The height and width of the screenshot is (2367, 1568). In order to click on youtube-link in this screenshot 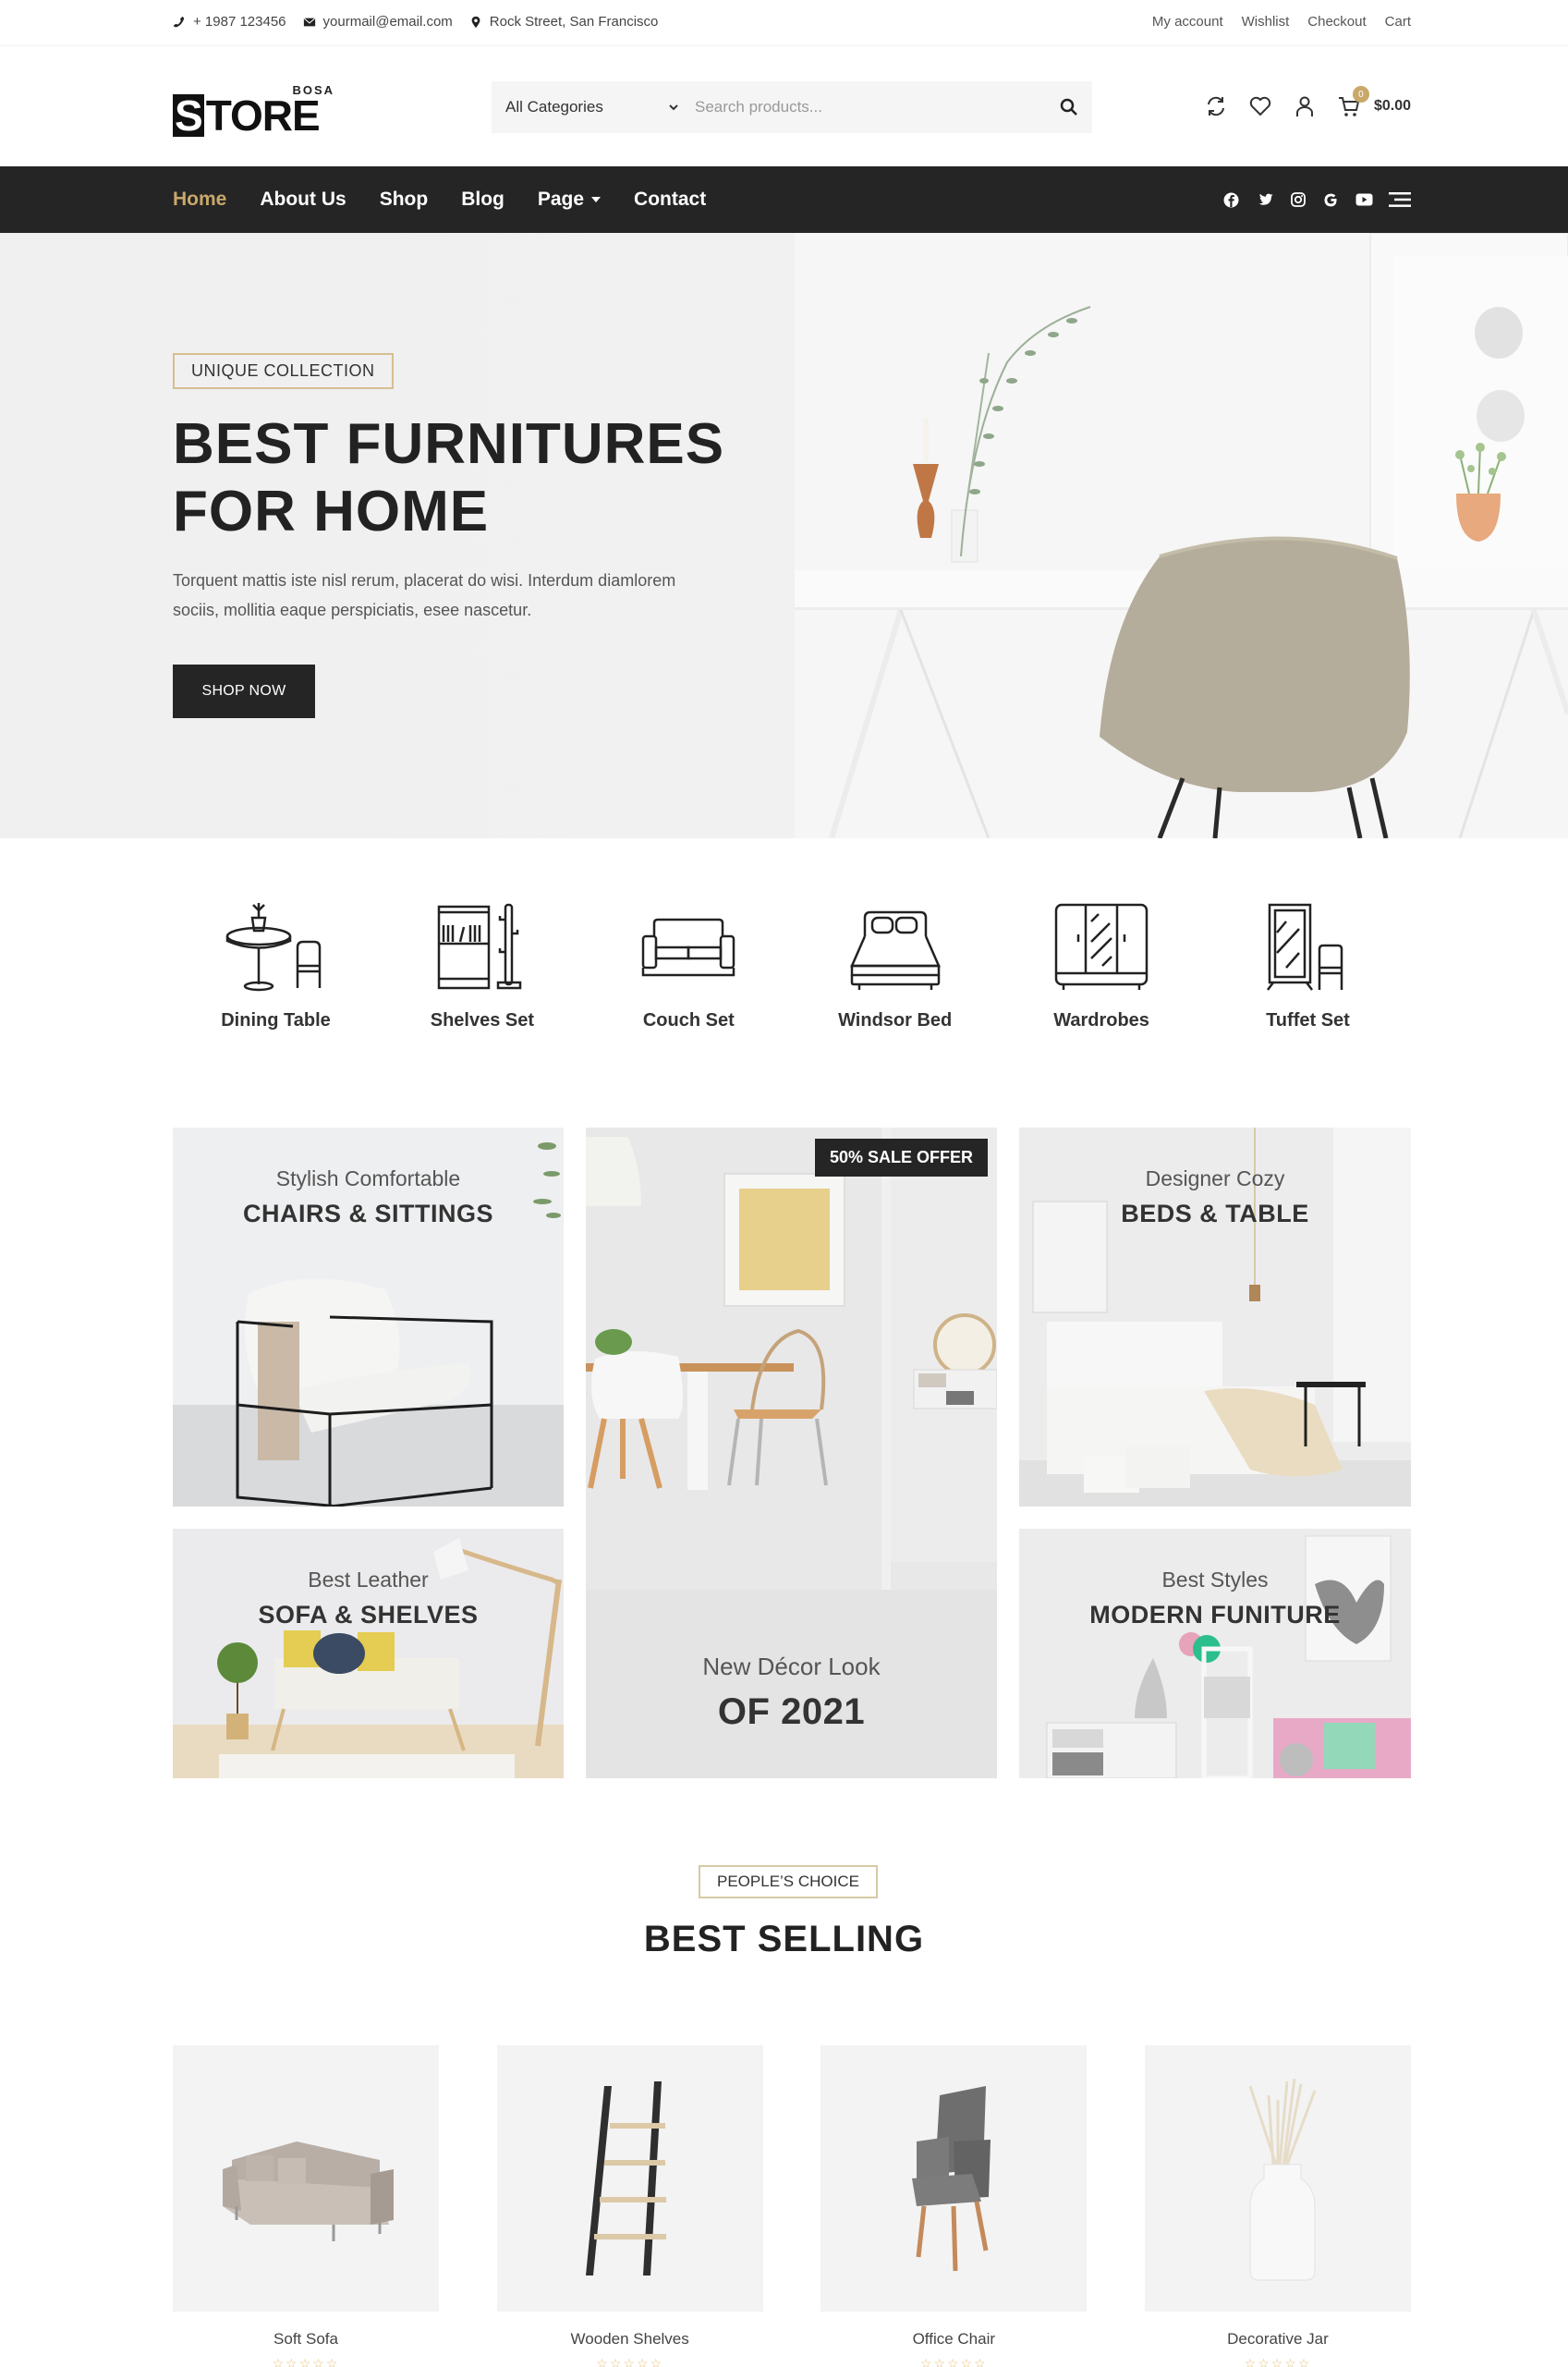, I will do `click(1364, 200)`.